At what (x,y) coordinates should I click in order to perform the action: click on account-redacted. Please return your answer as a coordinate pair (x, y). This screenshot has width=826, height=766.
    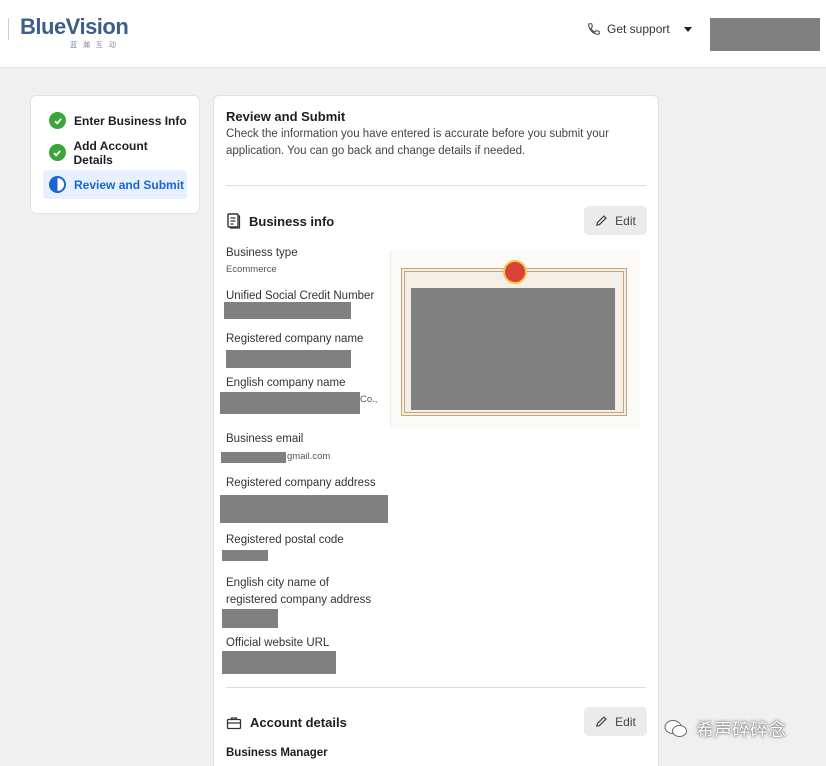
    Looking at the image, I should click on (765, 34).